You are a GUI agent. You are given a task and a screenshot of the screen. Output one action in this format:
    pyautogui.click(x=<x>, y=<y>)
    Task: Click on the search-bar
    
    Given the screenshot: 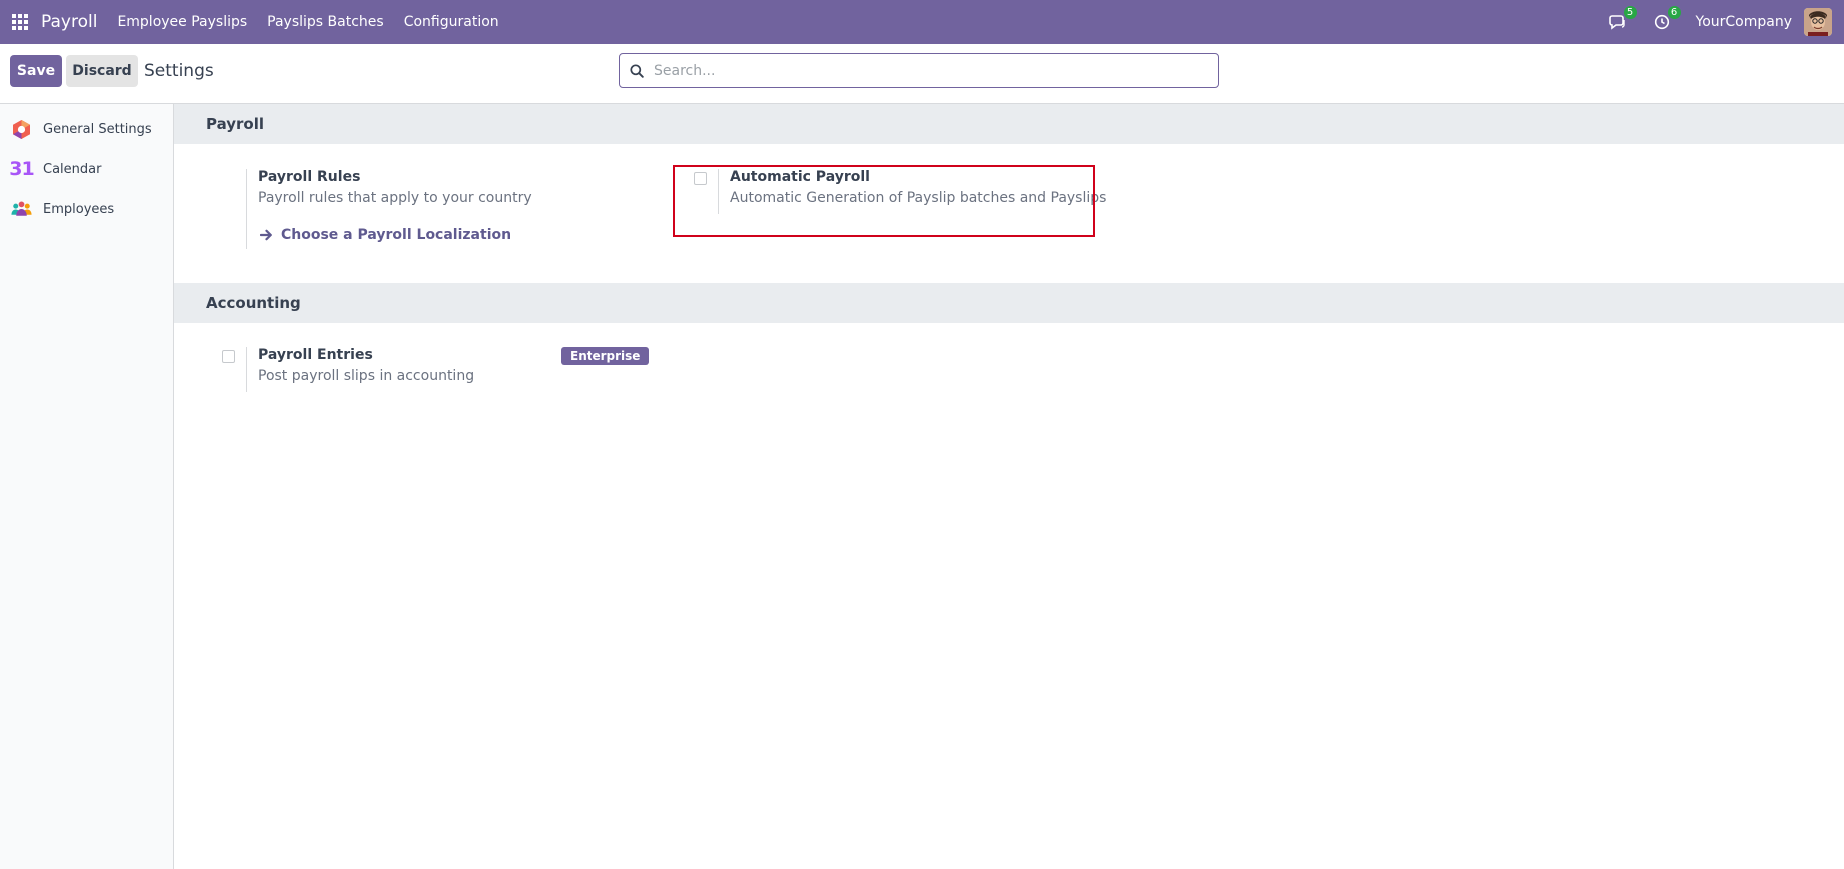 What is the action you would take?
    pyautogui.click(x=919, y=70)
    